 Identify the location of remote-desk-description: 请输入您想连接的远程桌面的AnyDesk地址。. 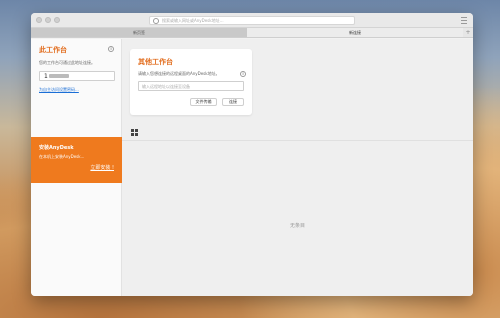
(179, 73).